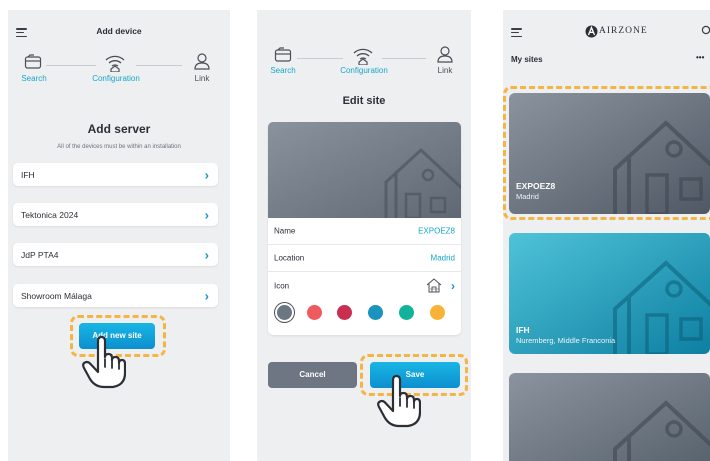 Image resolution: width=710 pixels, height=461 pixels. Describe the element at coordinates (705, 30) in the screenshot. I see `search-icon` at that location.